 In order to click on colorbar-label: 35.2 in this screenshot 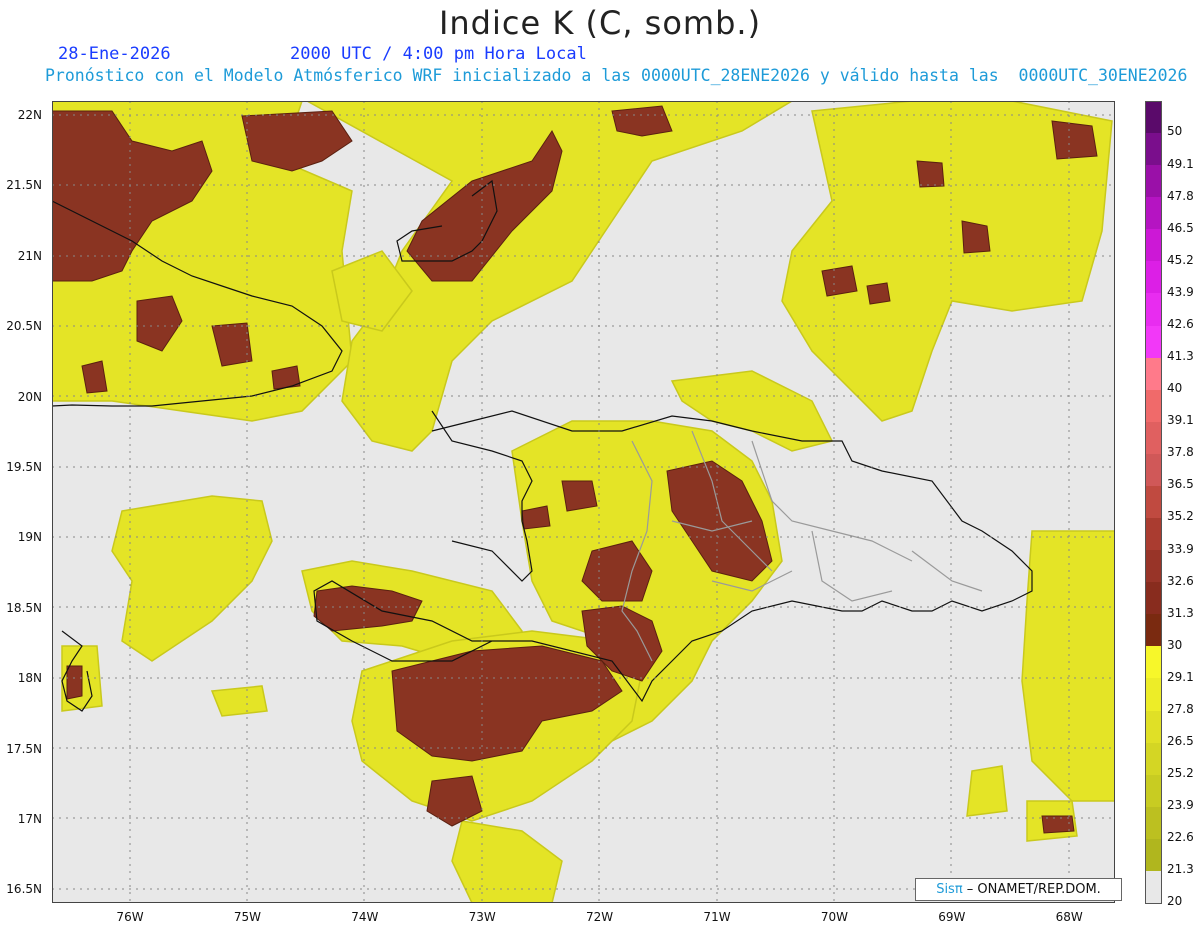, I will do `click(1180, 516)`.